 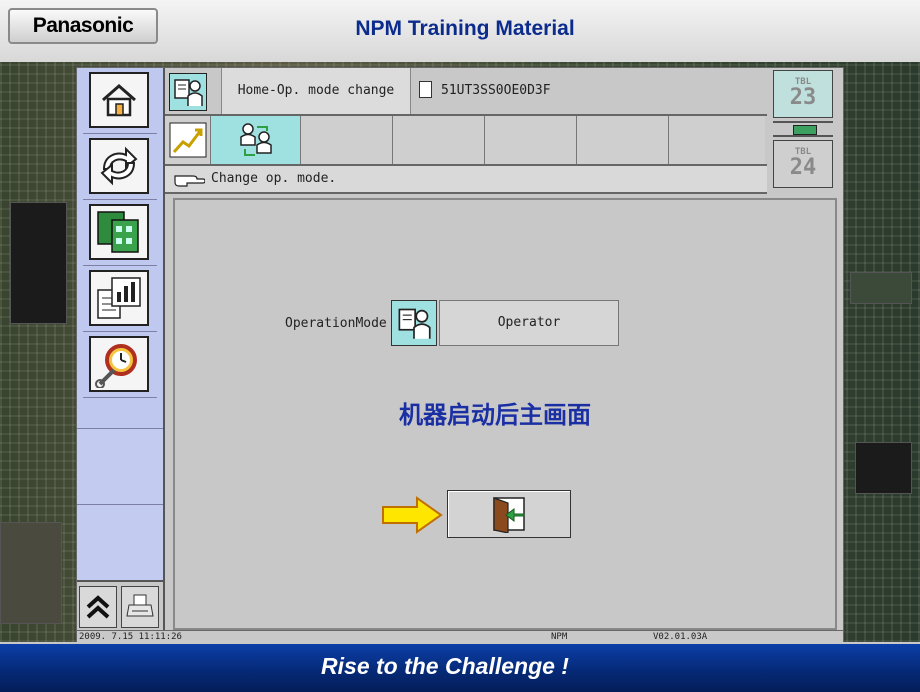 I want to click on table-number: 23, so click(x=803, y=97).